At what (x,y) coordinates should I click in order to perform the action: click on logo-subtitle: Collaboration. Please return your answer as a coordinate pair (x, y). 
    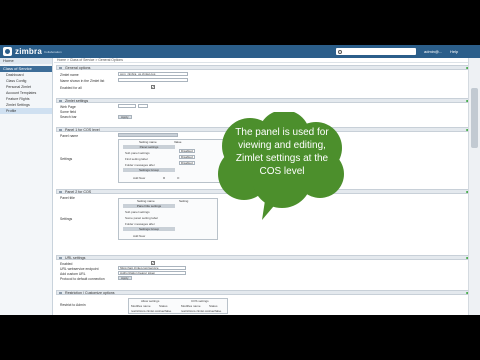
    Looking at the image, I should click on (53, 51).